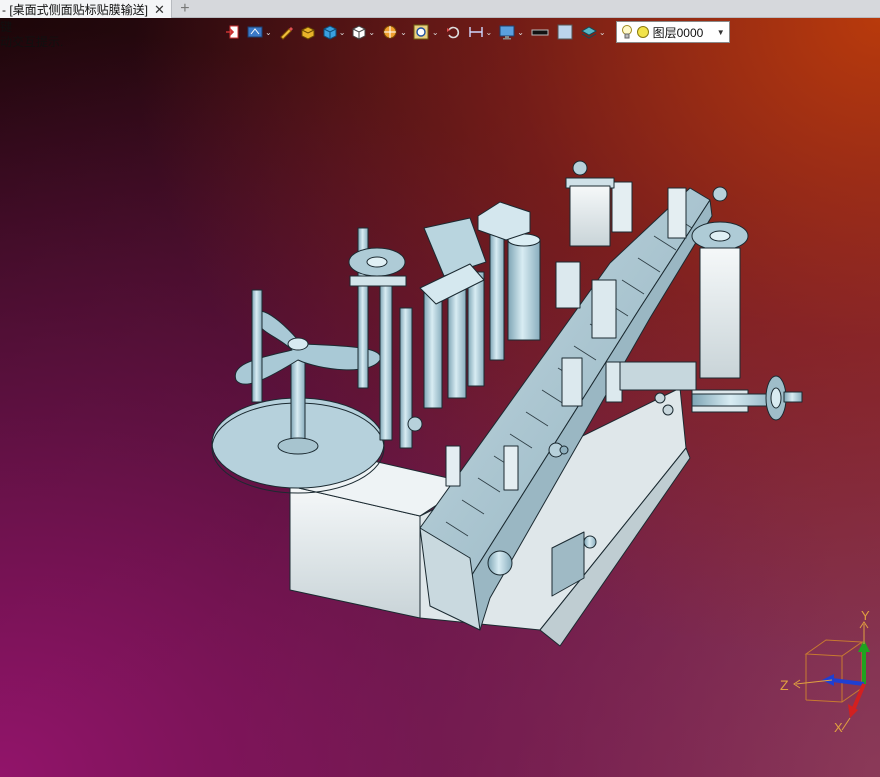 This screenshot has height=777, width=880. Describe the element at coordinates (455, 247) in the screenshot. I see `label-head-block` at that location.